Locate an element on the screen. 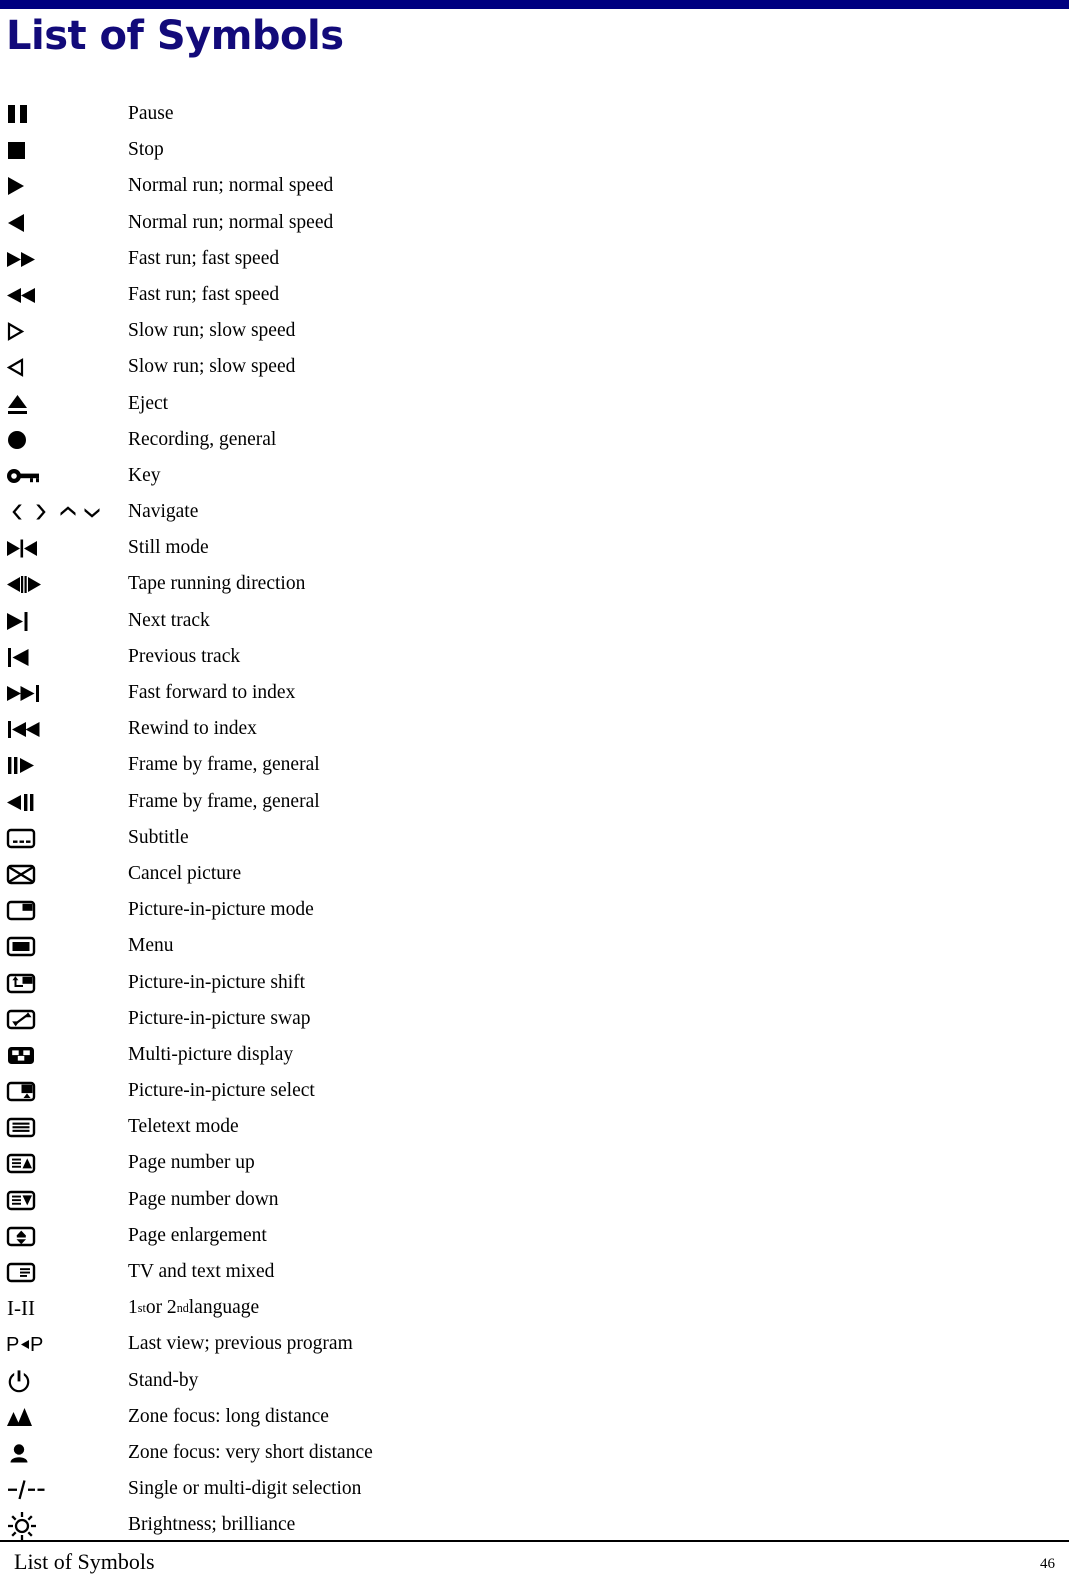  symbol-description: Previous track is located at coordinates (184, 656).